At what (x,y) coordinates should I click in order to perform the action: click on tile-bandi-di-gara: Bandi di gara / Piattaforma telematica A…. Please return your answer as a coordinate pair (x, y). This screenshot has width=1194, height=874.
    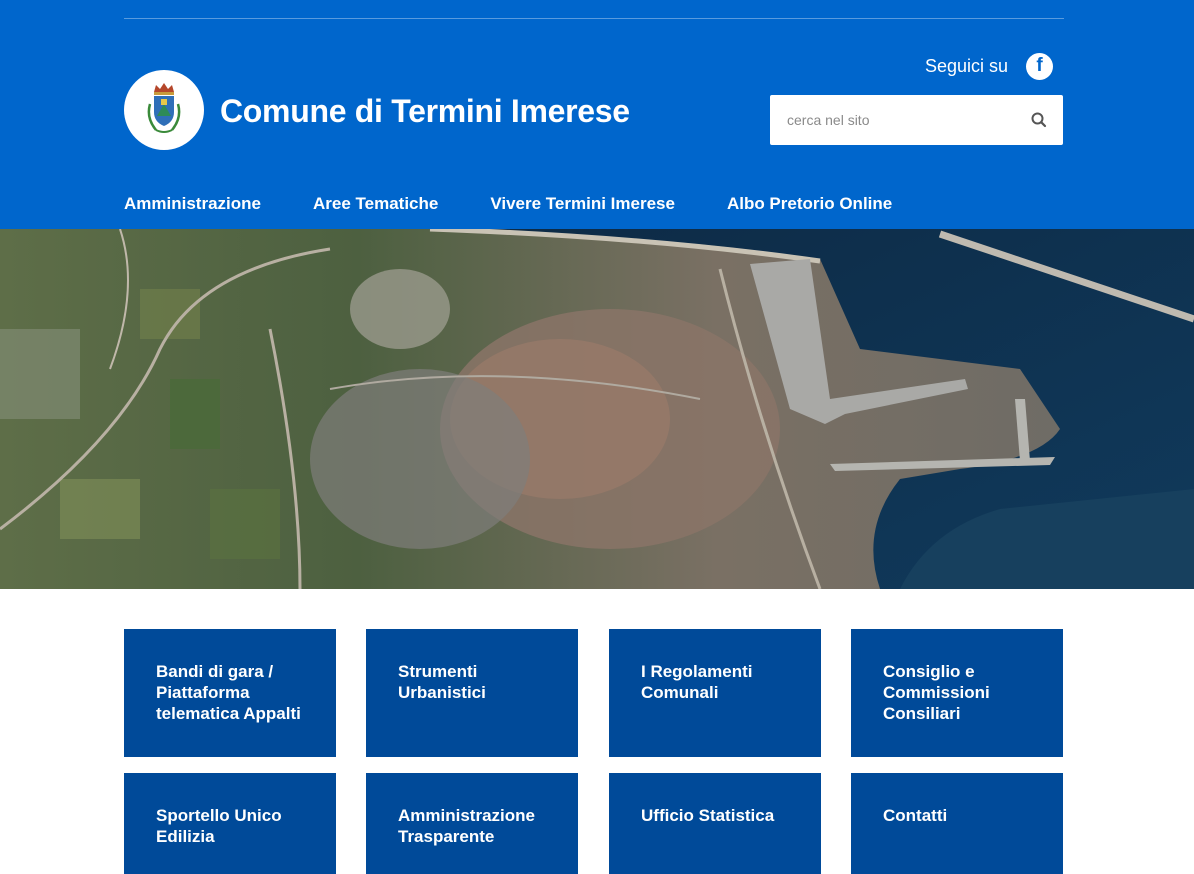
    Looking at the image, I should click on (230, 693).